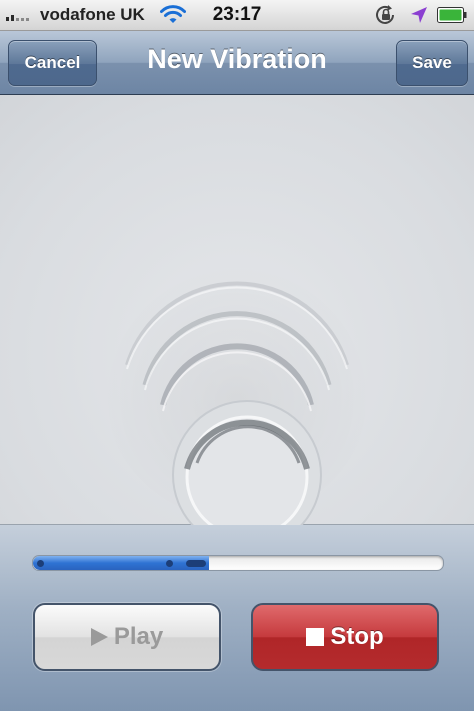 Image resolution: width=474 pixels, height=711 pixels. I want to click on play-button: Play, so click(127, 637).